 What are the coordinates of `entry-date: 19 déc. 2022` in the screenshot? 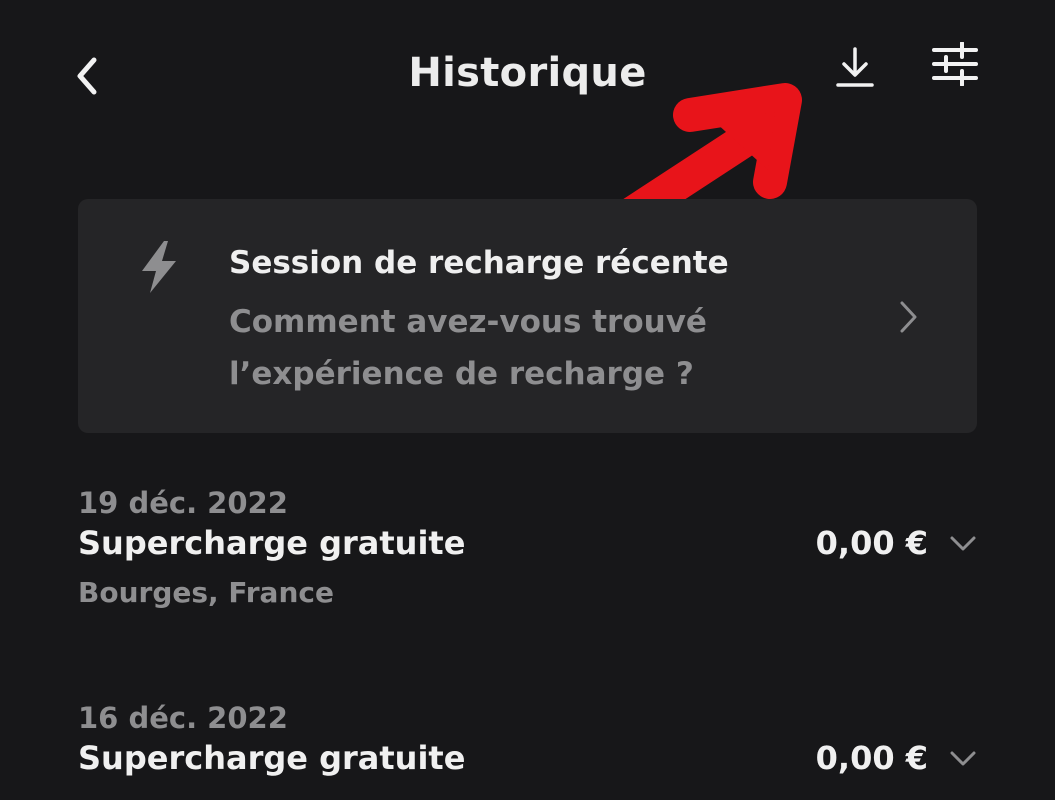 It's located at (183, 503).